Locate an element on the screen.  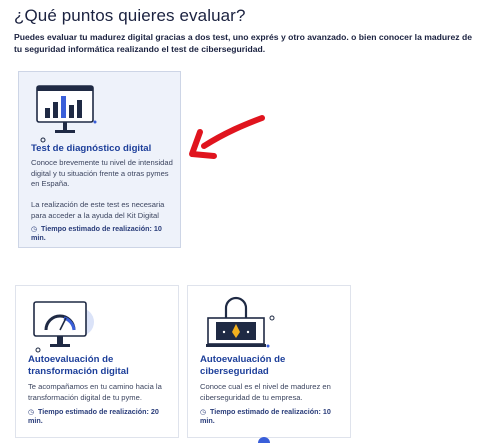
card-title: Autoevaluación de ciberseguridad is located at coordinates (243, 365).